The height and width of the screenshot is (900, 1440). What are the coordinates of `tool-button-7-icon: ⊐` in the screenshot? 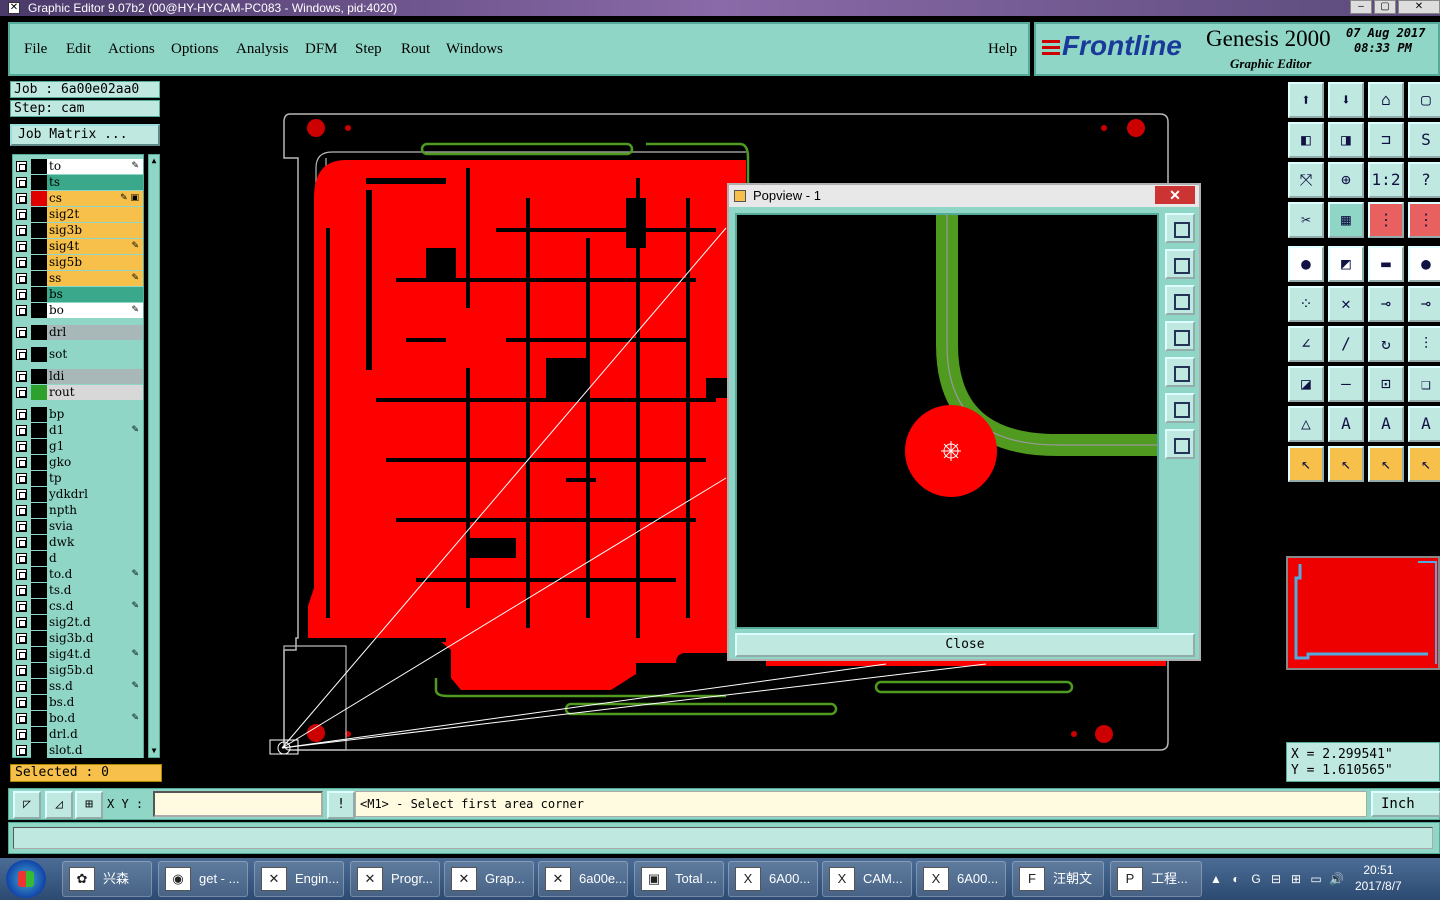 It's located at (1386, 140).